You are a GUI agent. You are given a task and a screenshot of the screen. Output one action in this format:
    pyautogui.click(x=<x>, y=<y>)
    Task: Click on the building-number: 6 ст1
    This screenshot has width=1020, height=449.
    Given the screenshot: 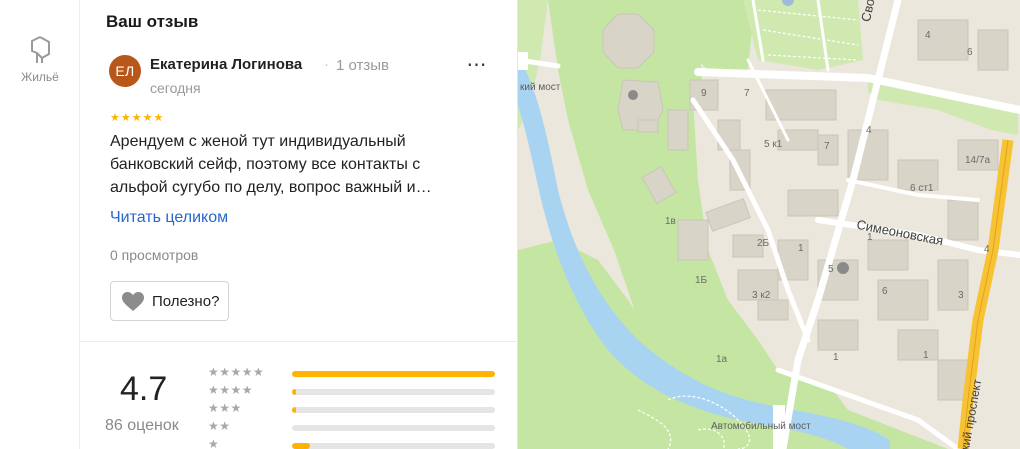 What is the action you would take?
    pyautogui.click(x=922, y=188)
    